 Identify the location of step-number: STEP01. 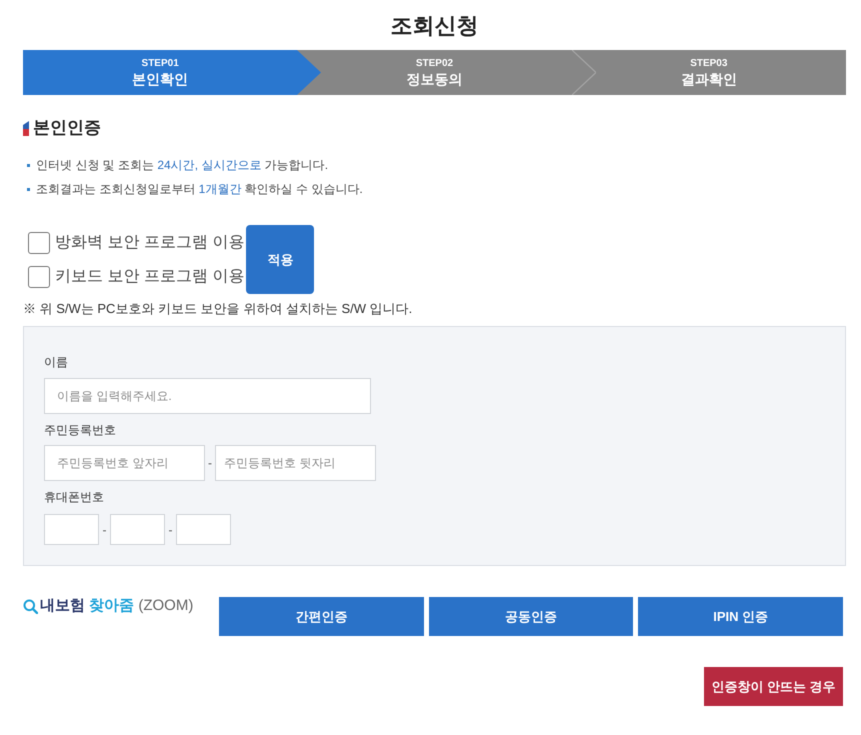
(160, 64).